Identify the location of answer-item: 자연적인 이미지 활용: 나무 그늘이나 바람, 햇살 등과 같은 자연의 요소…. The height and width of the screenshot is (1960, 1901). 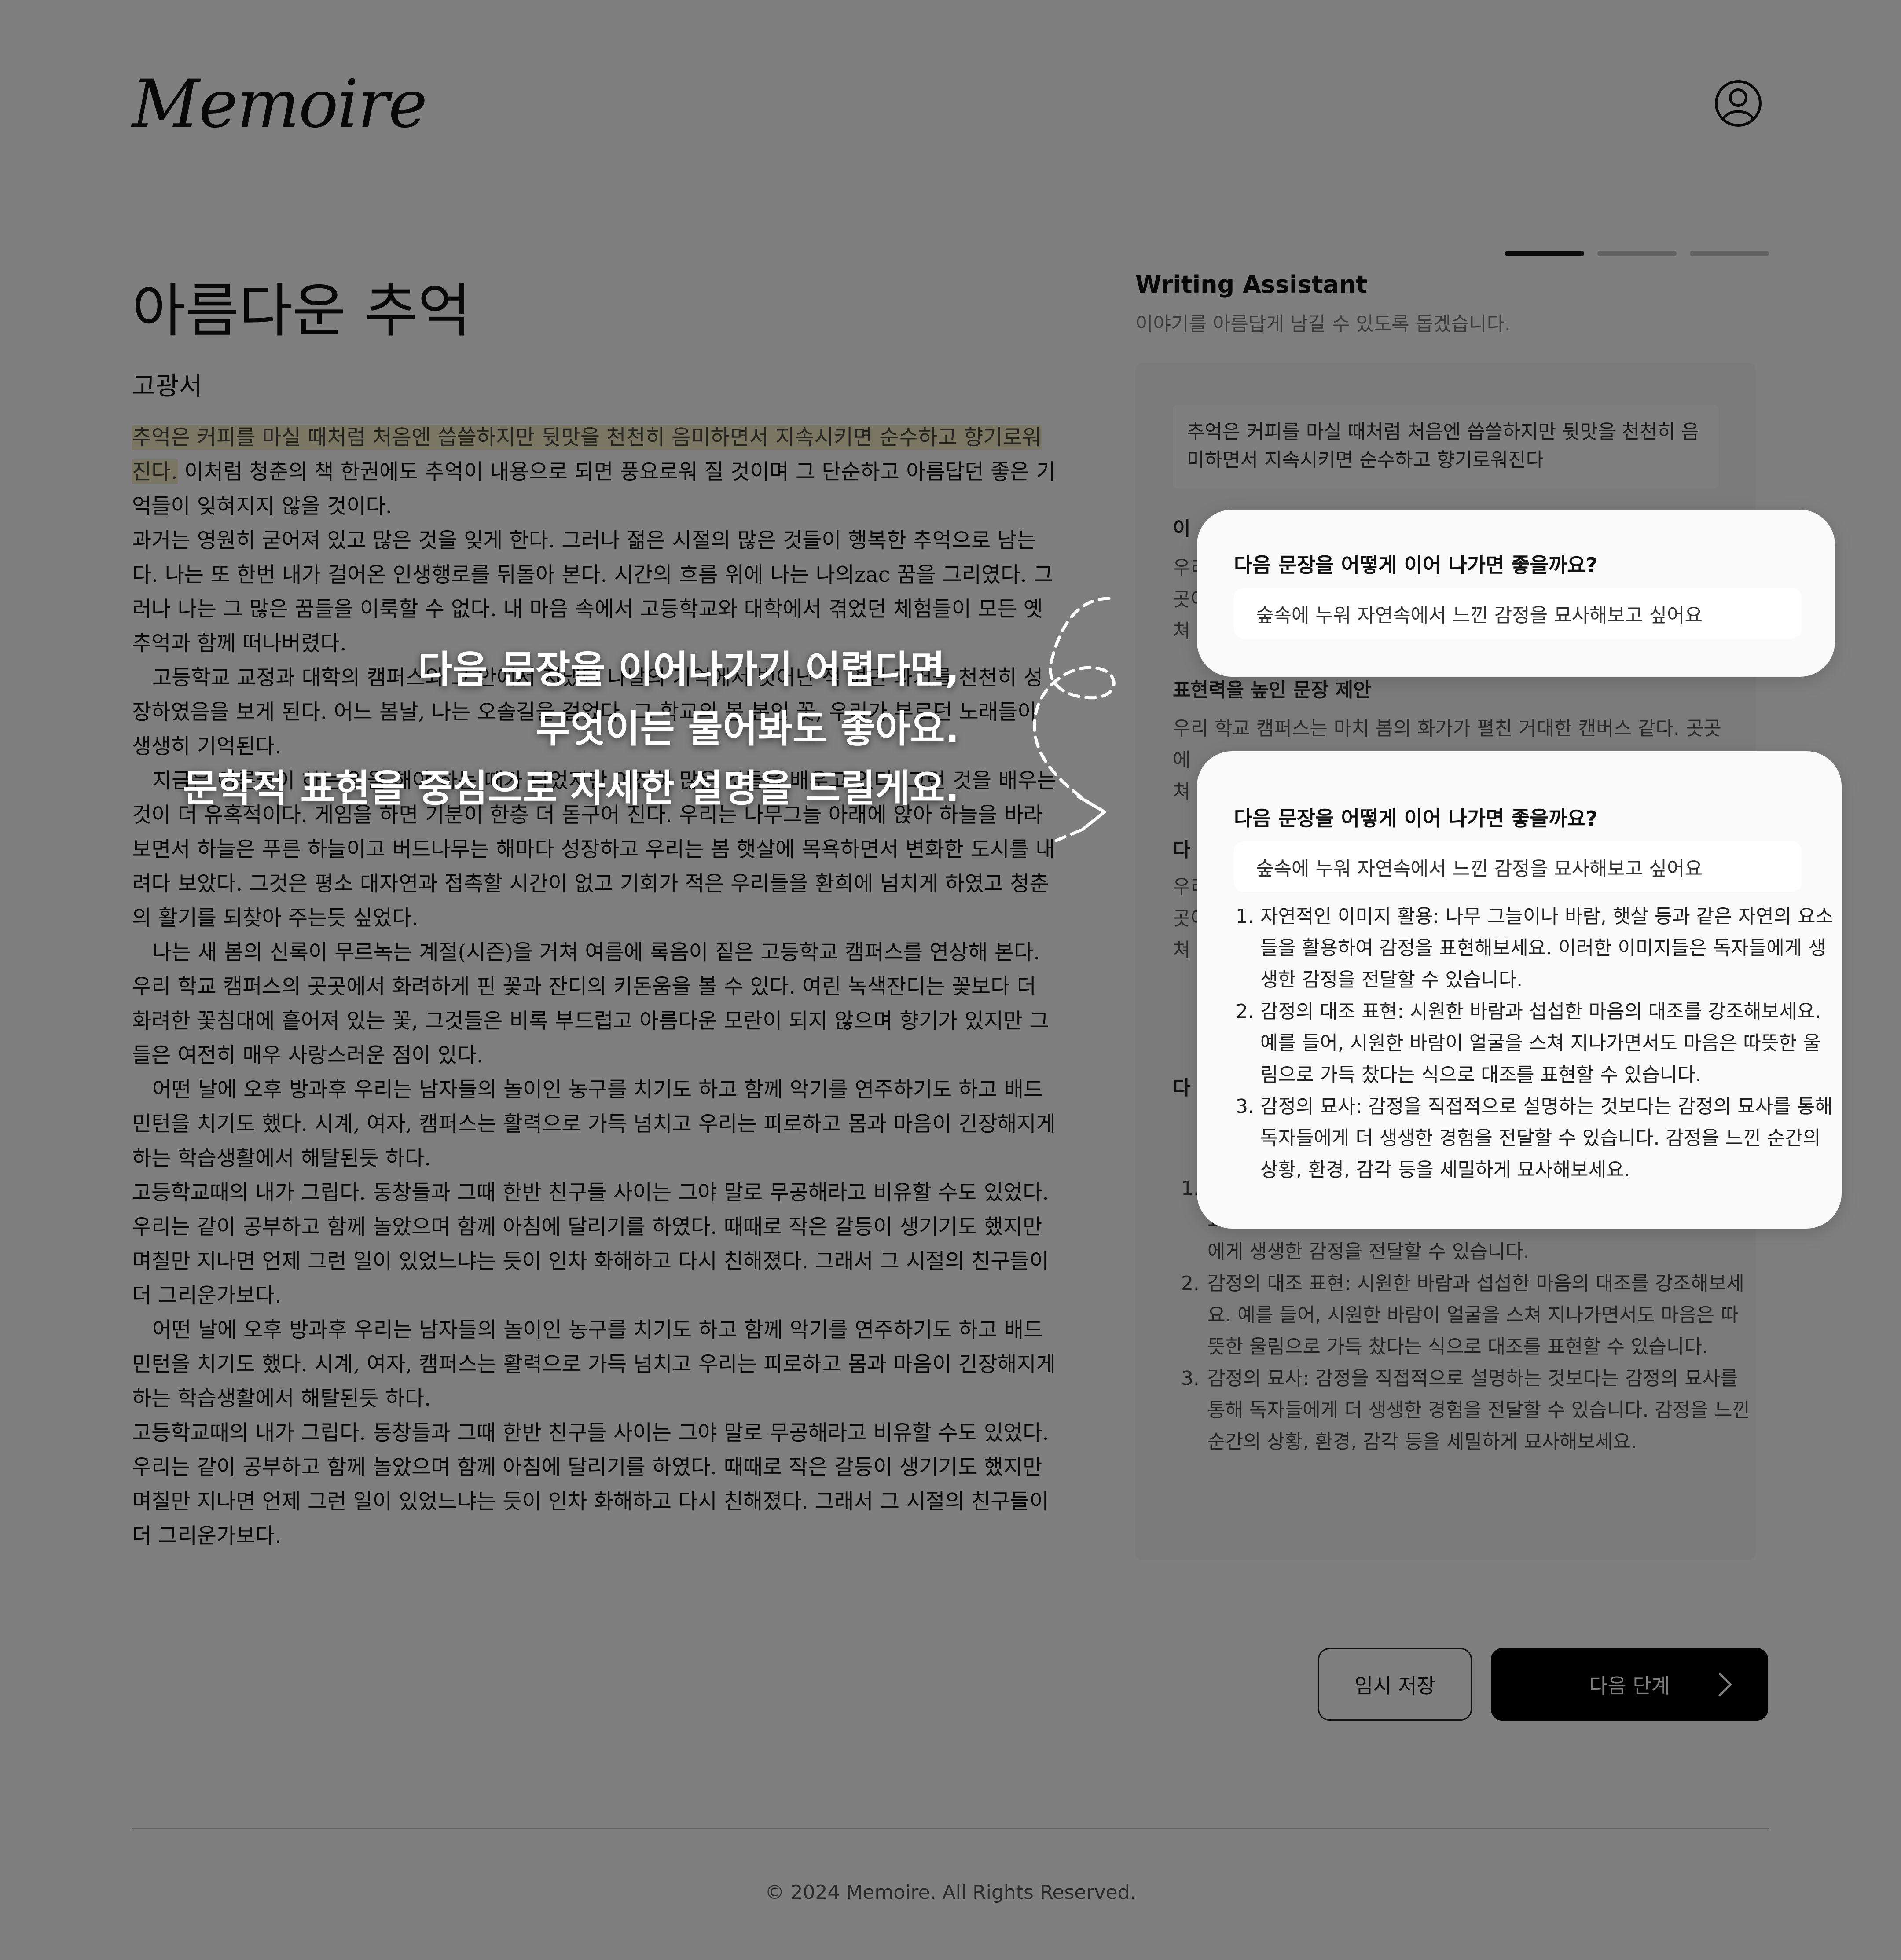
(1548, 948).